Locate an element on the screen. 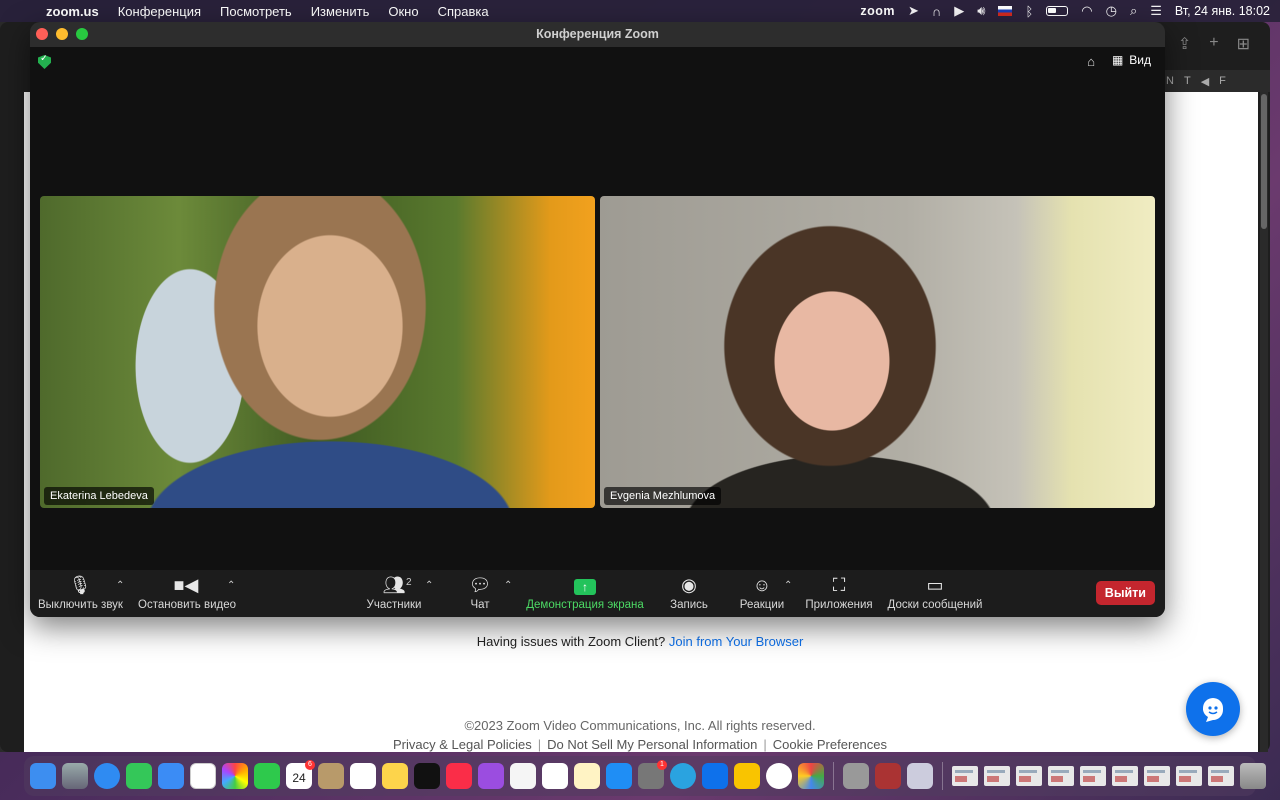 This screenshot has height=800, width=1280. menu-item-window: Окно is located at coordinates (403, 11).